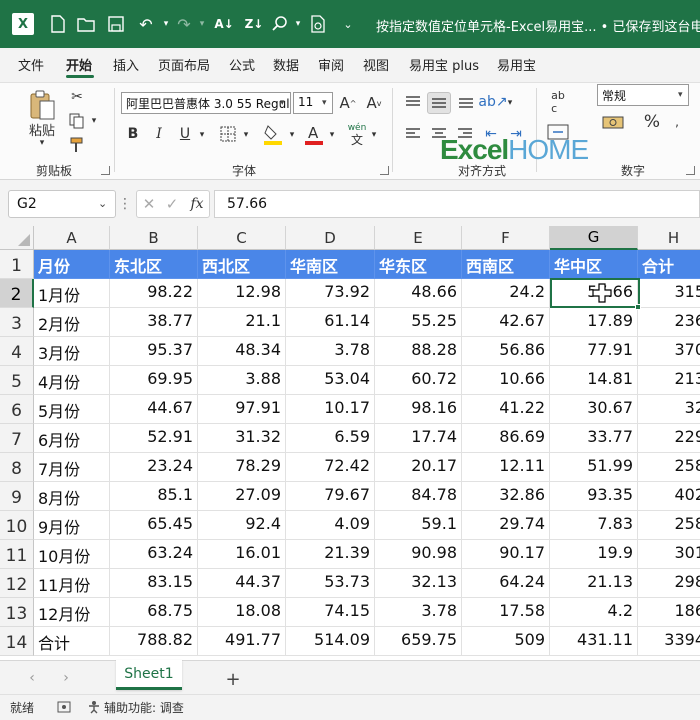 Image resolution: width=700 pixels, height=720 pixels. I want to click on table-cell: 12月份, so click(72, 612).